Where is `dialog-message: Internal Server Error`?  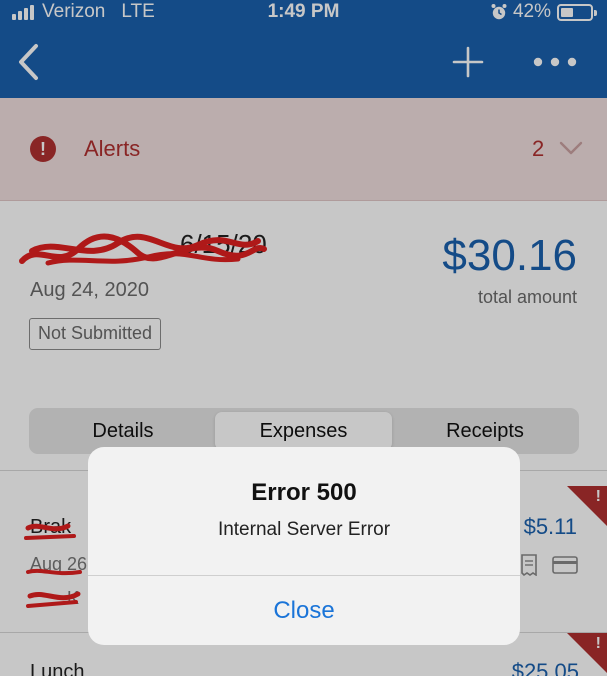
dialog-message: Internal Server Error is located at coordinates (304, 529).